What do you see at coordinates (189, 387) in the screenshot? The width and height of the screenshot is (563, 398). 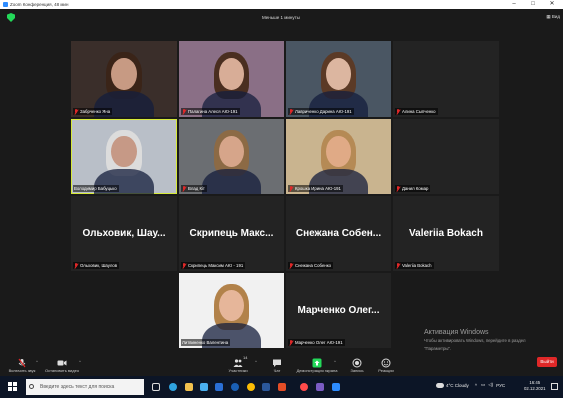 I see `file-explorer-icon` at bounding box center [189, 387].